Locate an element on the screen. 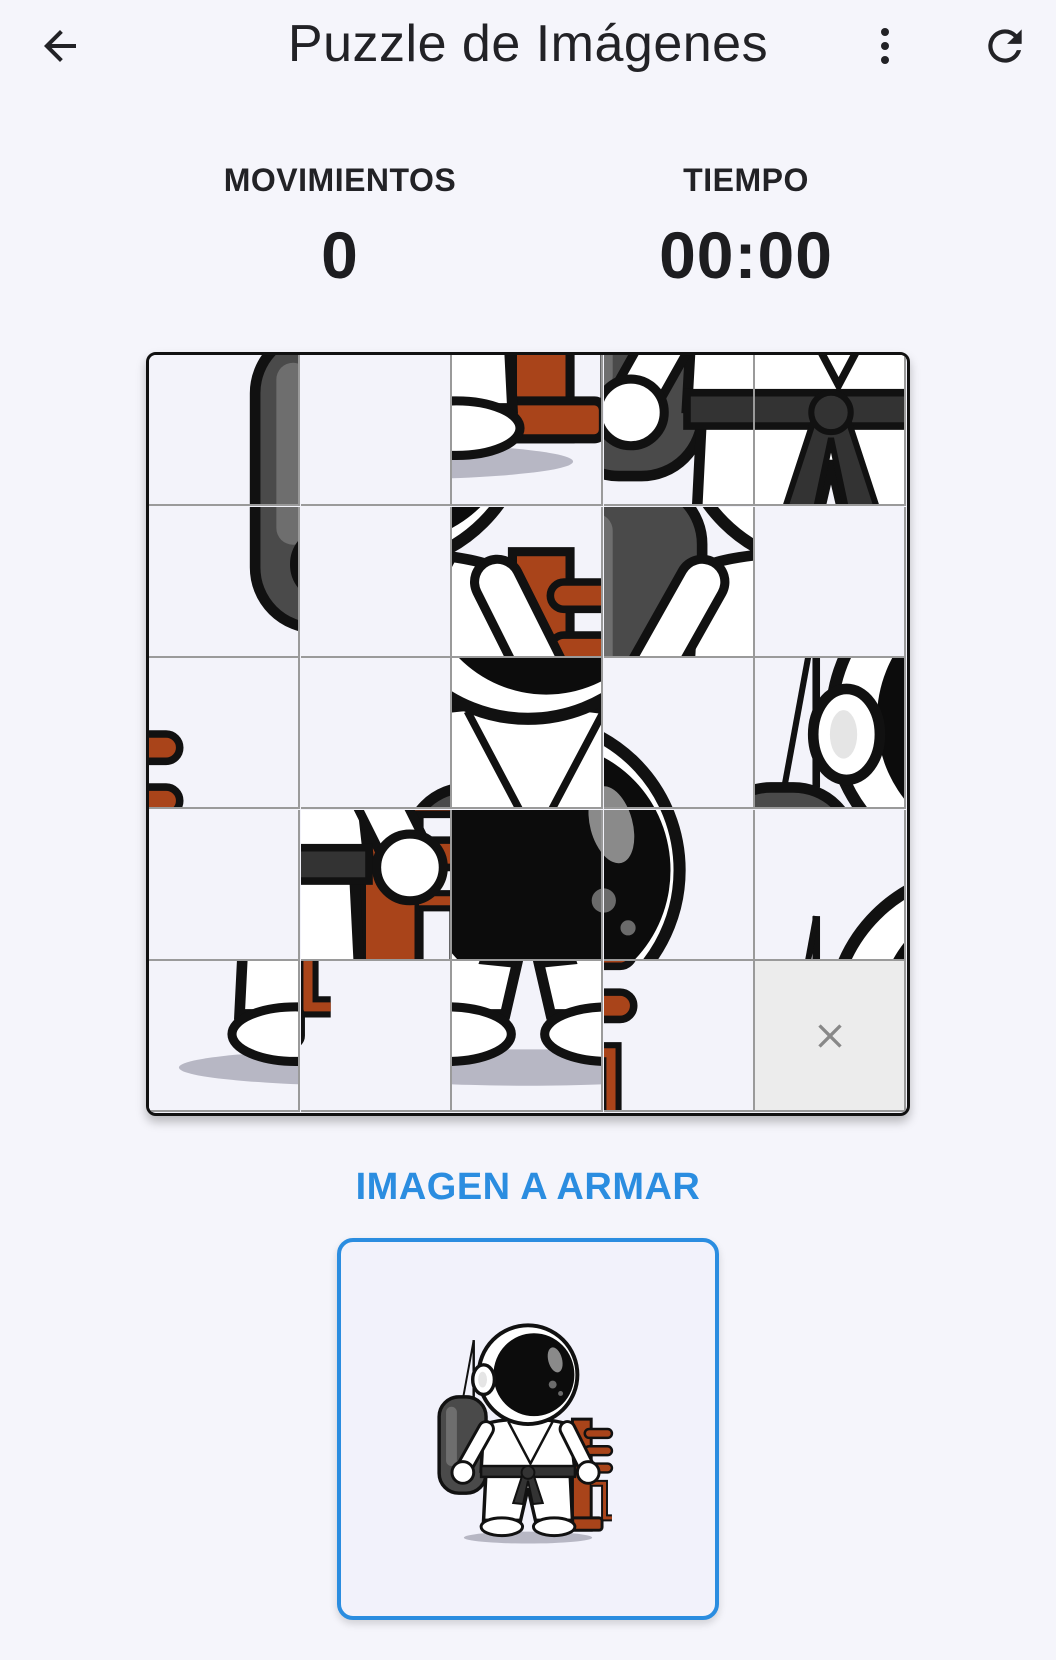 This screenshot has height=1660, width=1056. refresh-button is located at coordinates (1005, 46).